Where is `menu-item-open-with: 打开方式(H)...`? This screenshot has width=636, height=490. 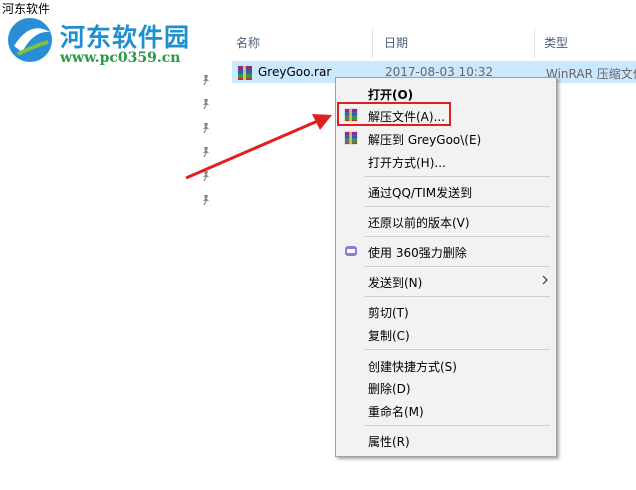 menu-item-open-with: 打开方式(H)... is located at coordinates (446, 161).